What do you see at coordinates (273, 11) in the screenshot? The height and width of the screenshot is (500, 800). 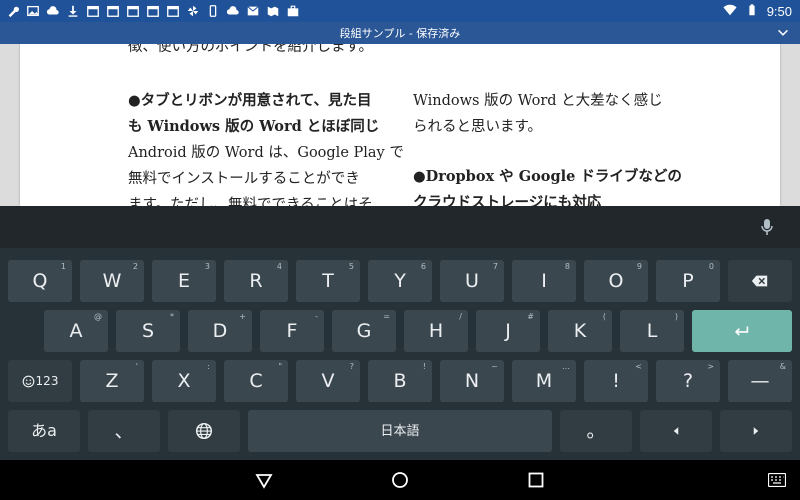 I see `map-icon` at bounding box center [273, 11].